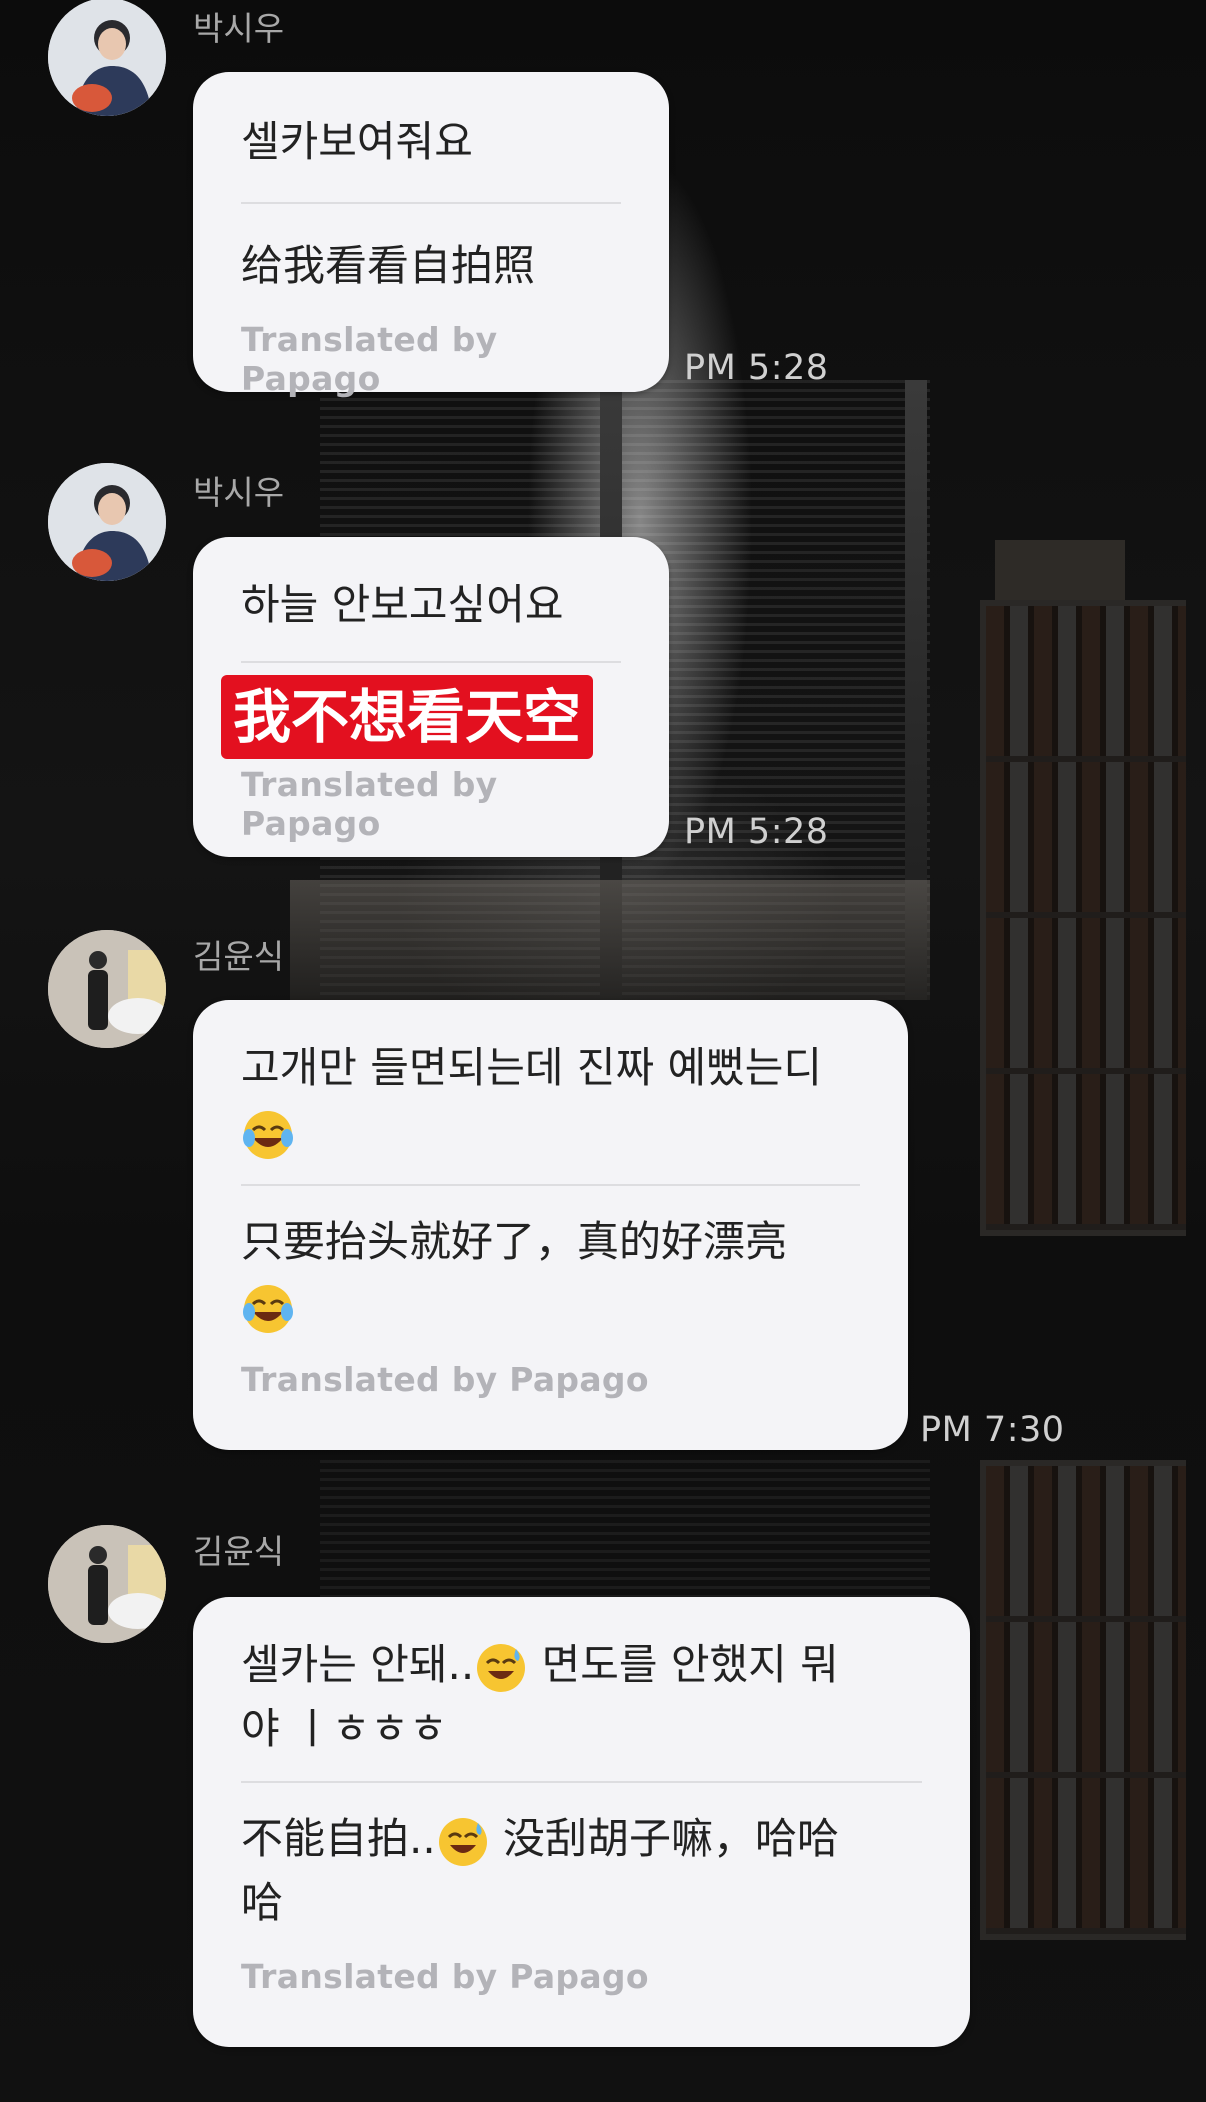 This screenshot has width=1206, height=2102. What do you see at coordinates (431, 235) in the screenshot?
I see `message-bubble: 셀카보여줘요 给我看看自拍照 Translated by Papago` at bounding box center [431, 235].